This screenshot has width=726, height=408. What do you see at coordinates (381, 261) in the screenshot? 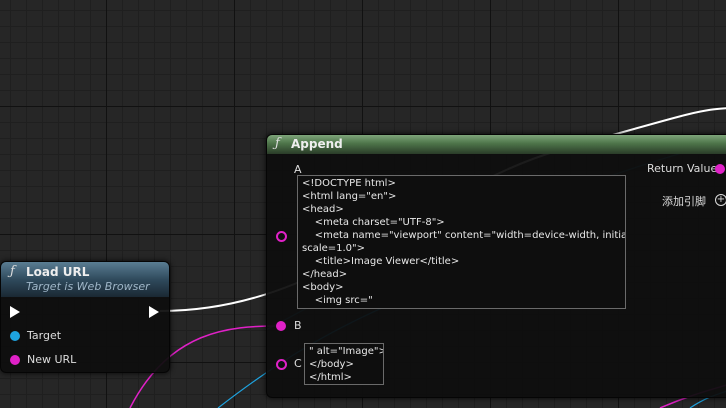
I see `text-line: <title>Image Viewer</title>` at bounding box center [381, 261].